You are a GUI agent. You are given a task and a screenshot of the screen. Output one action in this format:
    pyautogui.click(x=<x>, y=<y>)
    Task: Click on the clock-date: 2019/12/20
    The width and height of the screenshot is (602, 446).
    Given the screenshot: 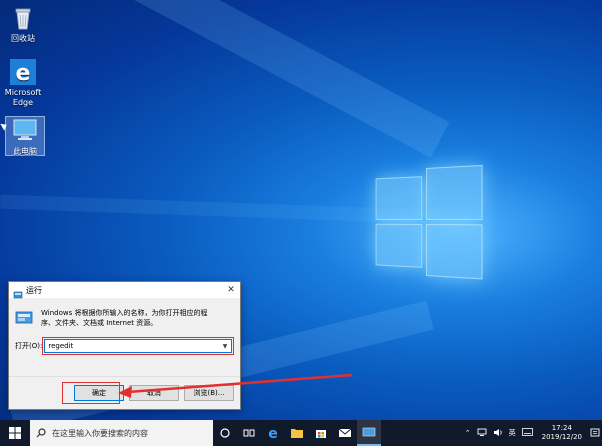 What is the action you would take?
    pyautogui.click(x=561, y=437)
    